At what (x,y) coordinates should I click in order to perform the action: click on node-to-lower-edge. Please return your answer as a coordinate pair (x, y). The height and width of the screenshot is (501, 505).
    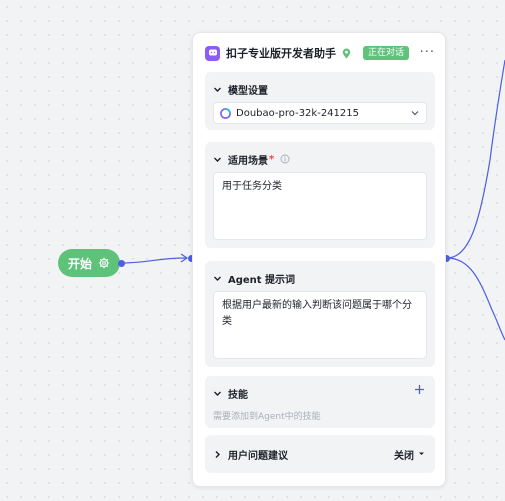
    Looking at the image, I should click on (475, 299).